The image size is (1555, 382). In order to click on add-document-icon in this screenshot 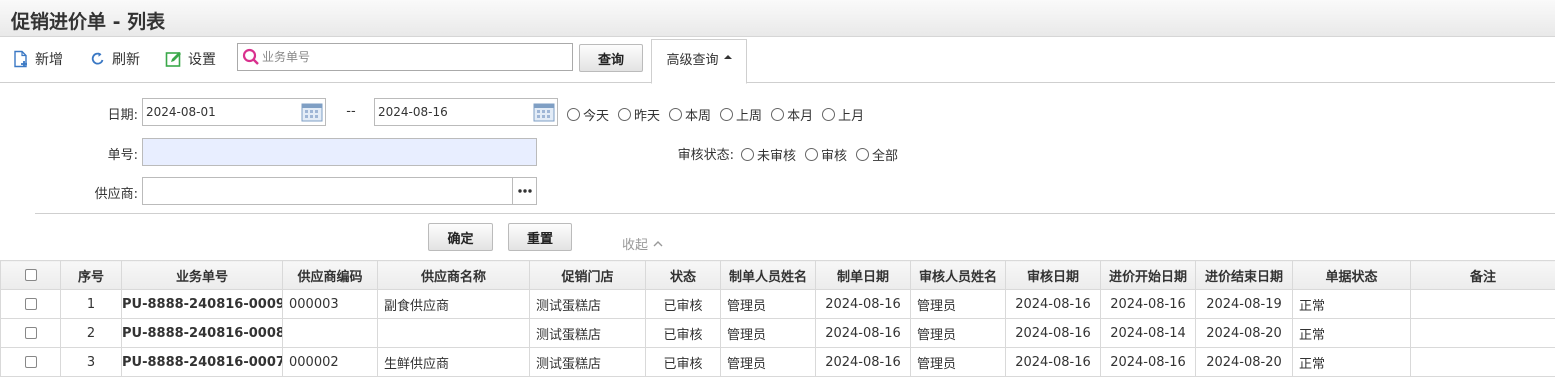, I will do `click(20, 59)`.